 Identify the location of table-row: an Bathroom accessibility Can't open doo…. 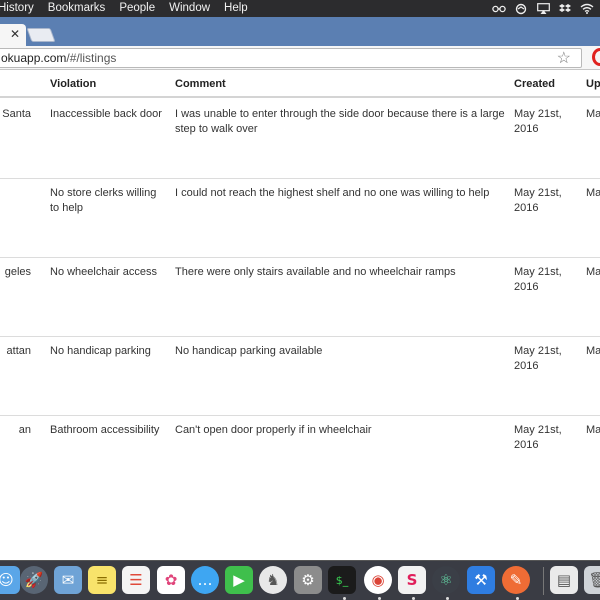
(300, 455).